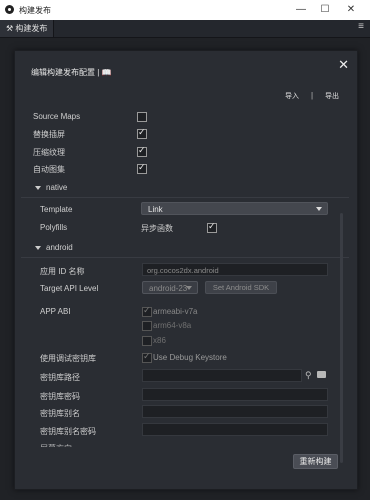 The width and height of the screenshot is (370, 500). What do you see at coordinates (212, 227) in the screenshot?
I see `async-functions-checkbox` at bounding box center [212, 227].